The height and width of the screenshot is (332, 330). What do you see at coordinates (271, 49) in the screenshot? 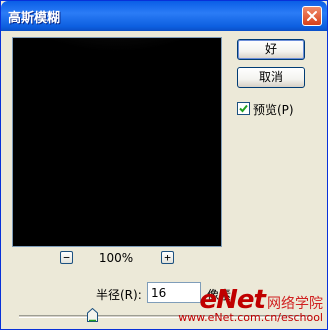
I see `ok-button: 好` at bounding box center [271, 49].